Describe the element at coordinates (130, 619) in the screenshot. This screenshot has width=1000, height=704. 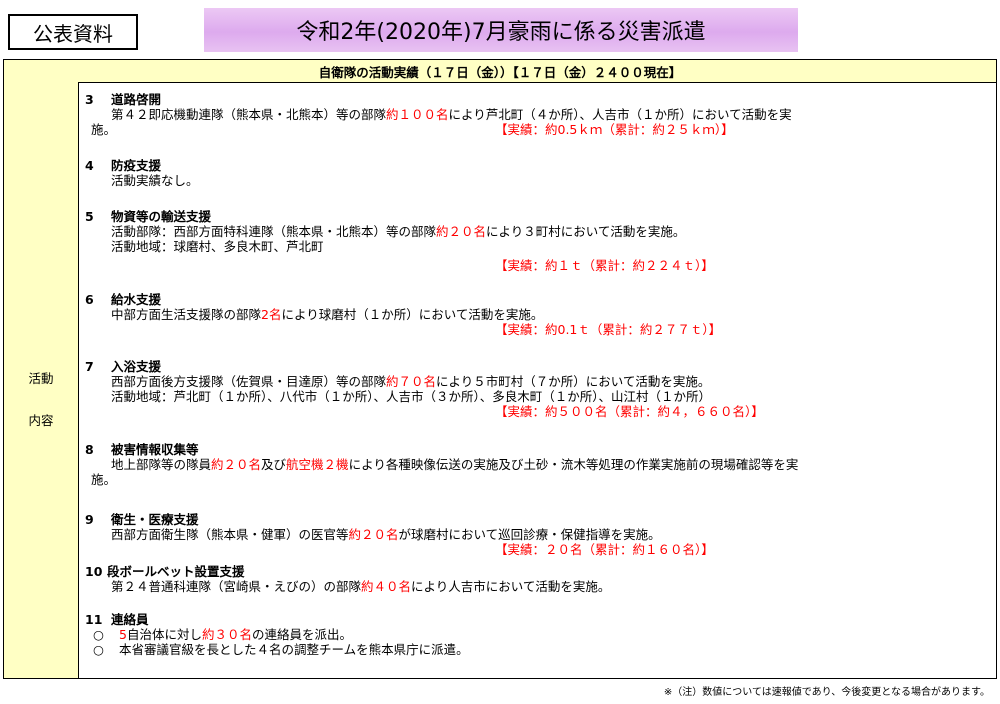
I see `section-title: 連絡員` at that location.